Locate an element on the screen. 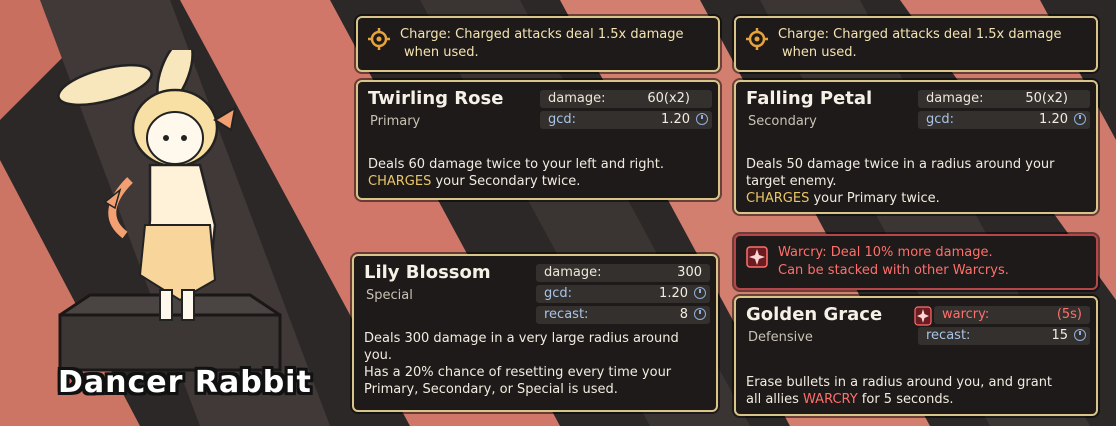 Image resolution: width=1116 pixels, height=426 pixels. desc-line: CHARGES your Secondary twice. is located at coordinates (516, 181).